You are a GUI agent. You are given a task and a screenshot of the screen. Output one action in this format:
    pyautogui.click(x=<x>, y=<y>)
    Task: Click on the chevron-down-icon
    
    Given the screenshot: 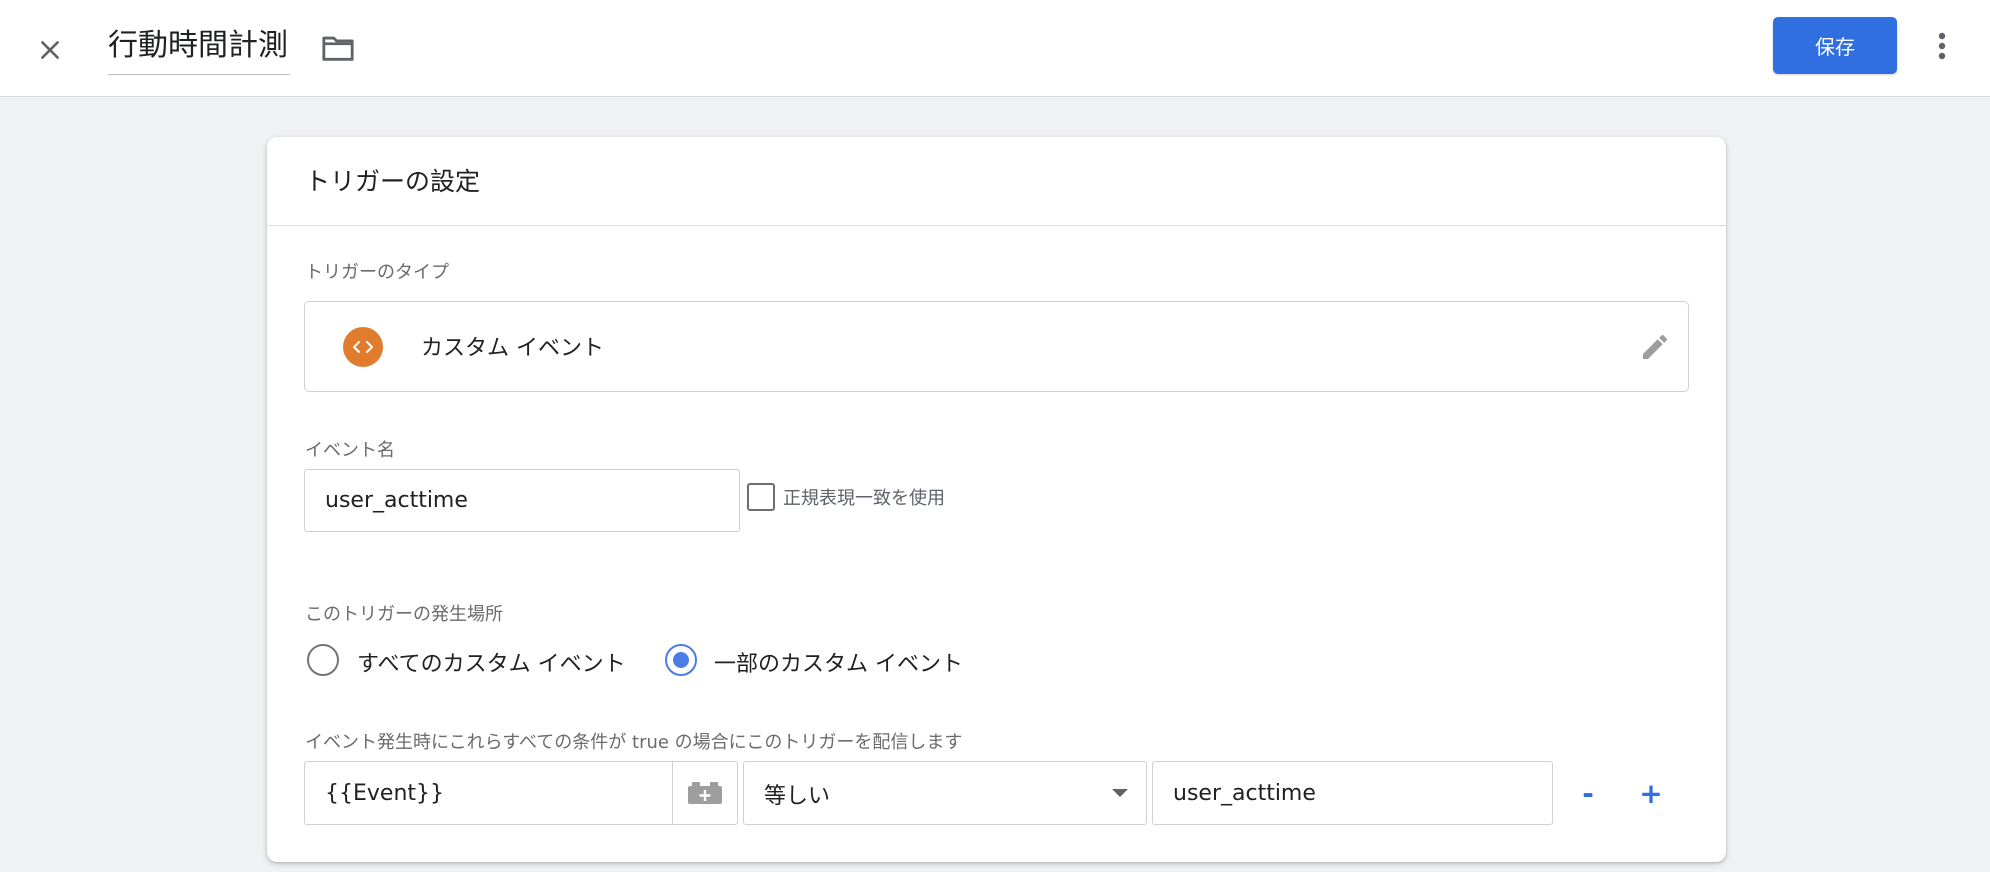 What is the action you would take?
    pyautogui.click(x=1120, y=793)
    